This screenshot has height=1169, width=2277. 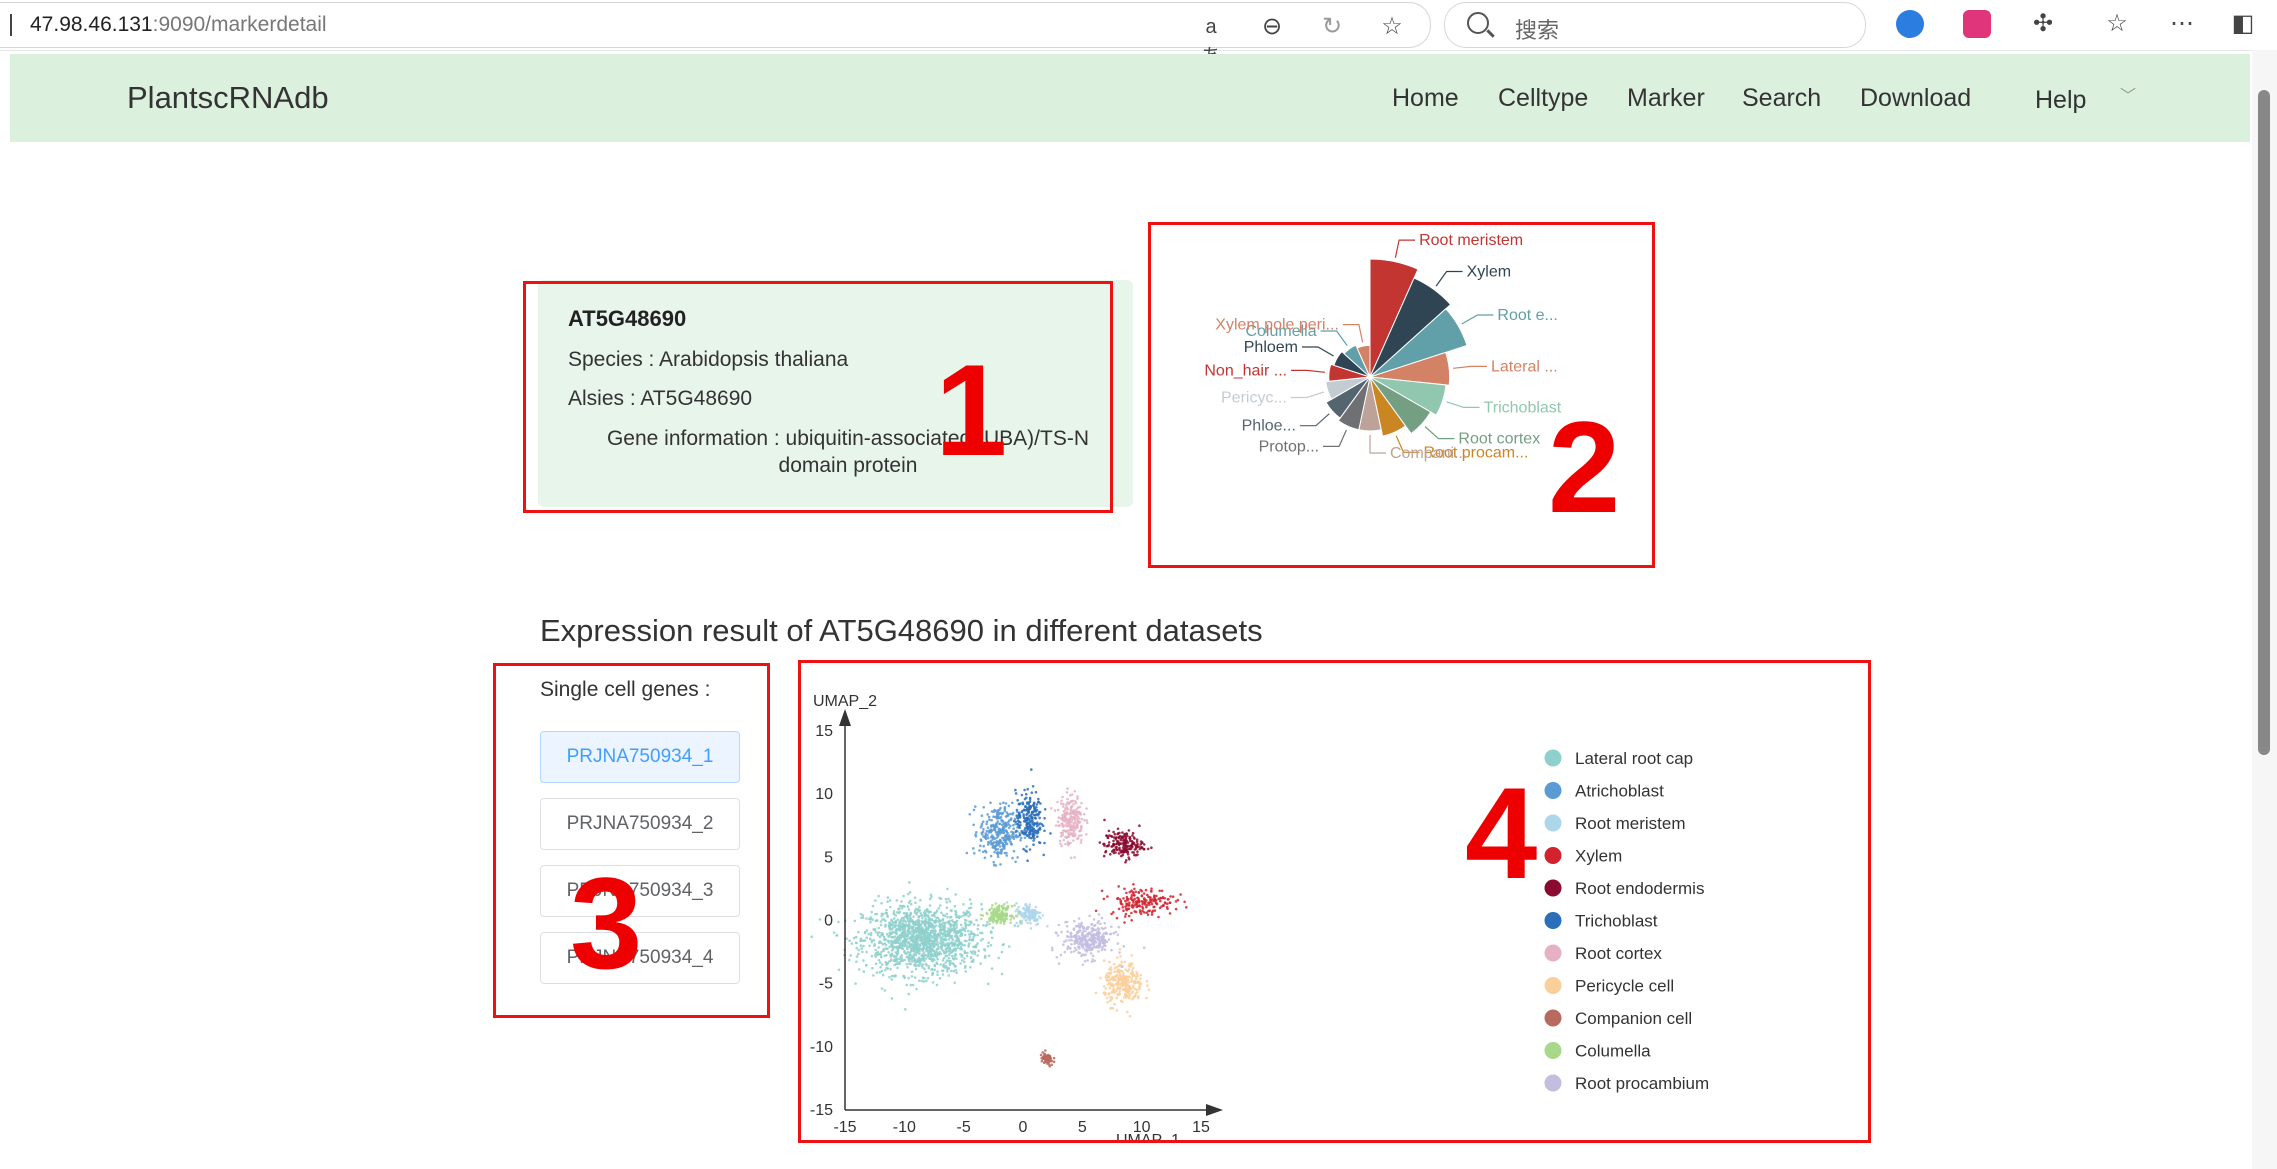 What do you see at coordinates (1915, 98) in the screenshot?
I see `nav-download: Download` at bounding box center [1915, 98].